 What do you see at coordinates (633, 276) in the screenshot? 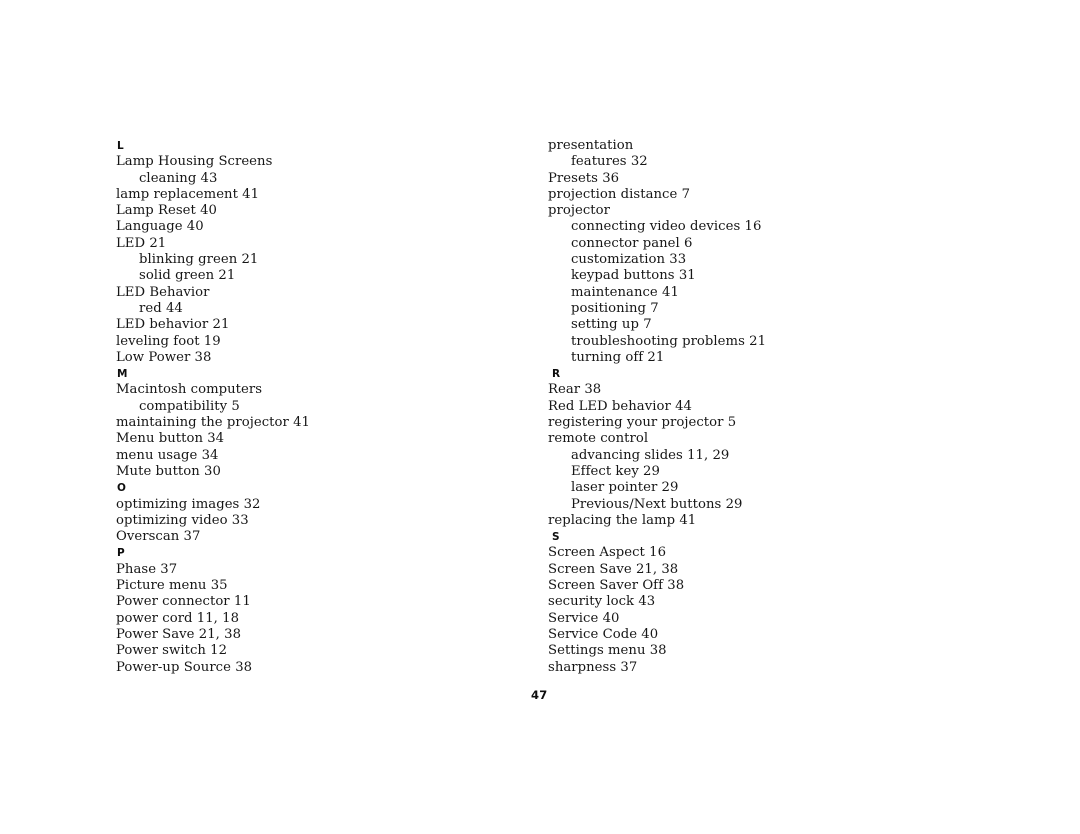
I see `index-subentry: keypad buttons 31` at bounding box center [633, 276].